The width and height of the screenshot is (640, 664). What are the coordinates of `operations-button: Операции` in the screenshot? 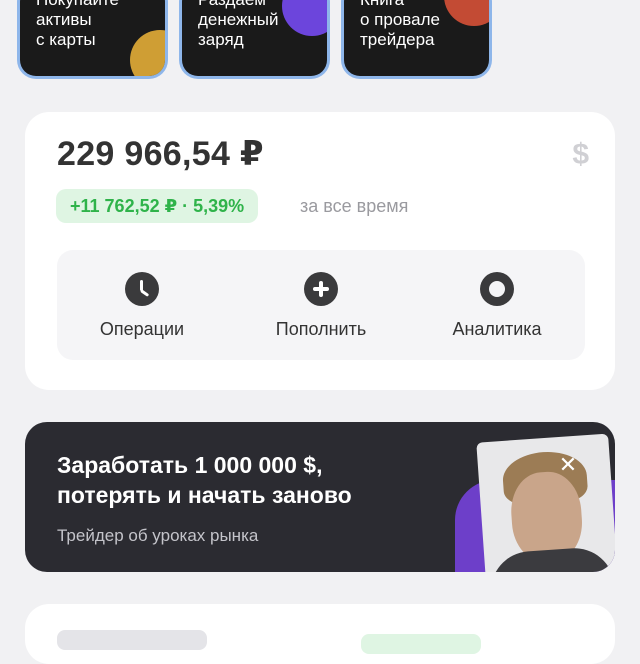 It's located at (142, 306).